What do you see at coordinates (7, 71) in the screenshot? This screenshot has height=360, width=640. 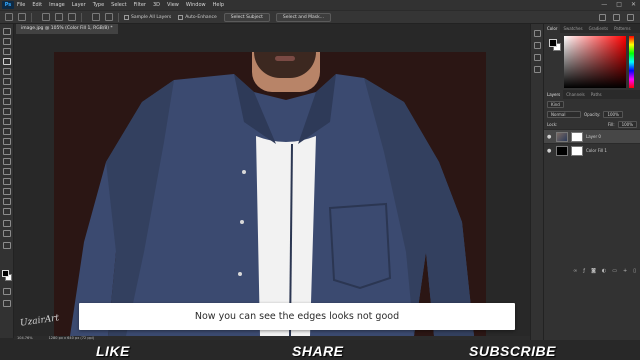 I see `crop-tool-icon` at bounding box center [7, 71].